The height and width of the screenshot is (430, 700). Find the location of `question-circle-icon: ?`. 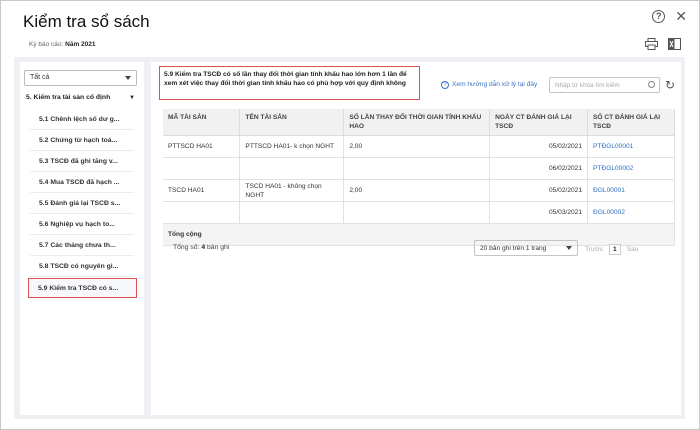

question-circle-icon: ? is located at coordinates (445, 85).